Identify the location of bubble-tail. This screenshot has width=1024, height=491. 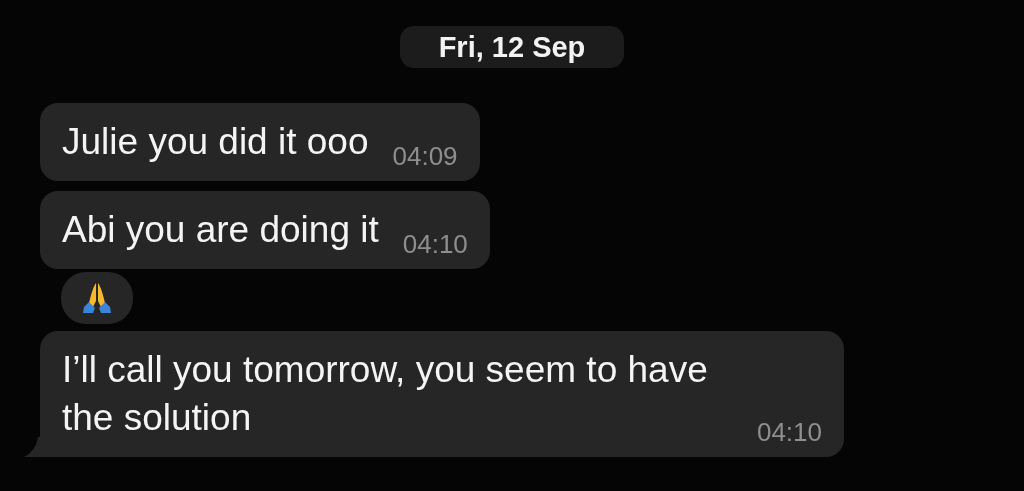
(34, 447).